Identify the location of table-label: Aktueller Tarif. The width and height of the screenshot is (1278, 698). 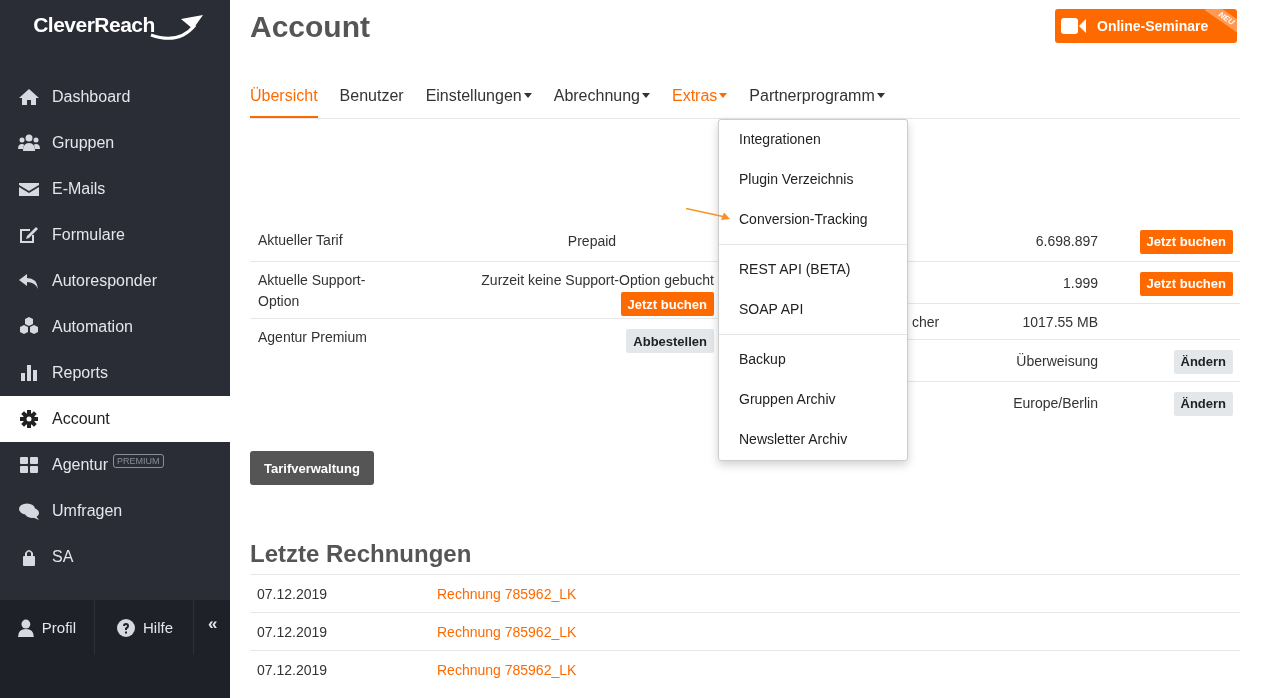
(301, 240).